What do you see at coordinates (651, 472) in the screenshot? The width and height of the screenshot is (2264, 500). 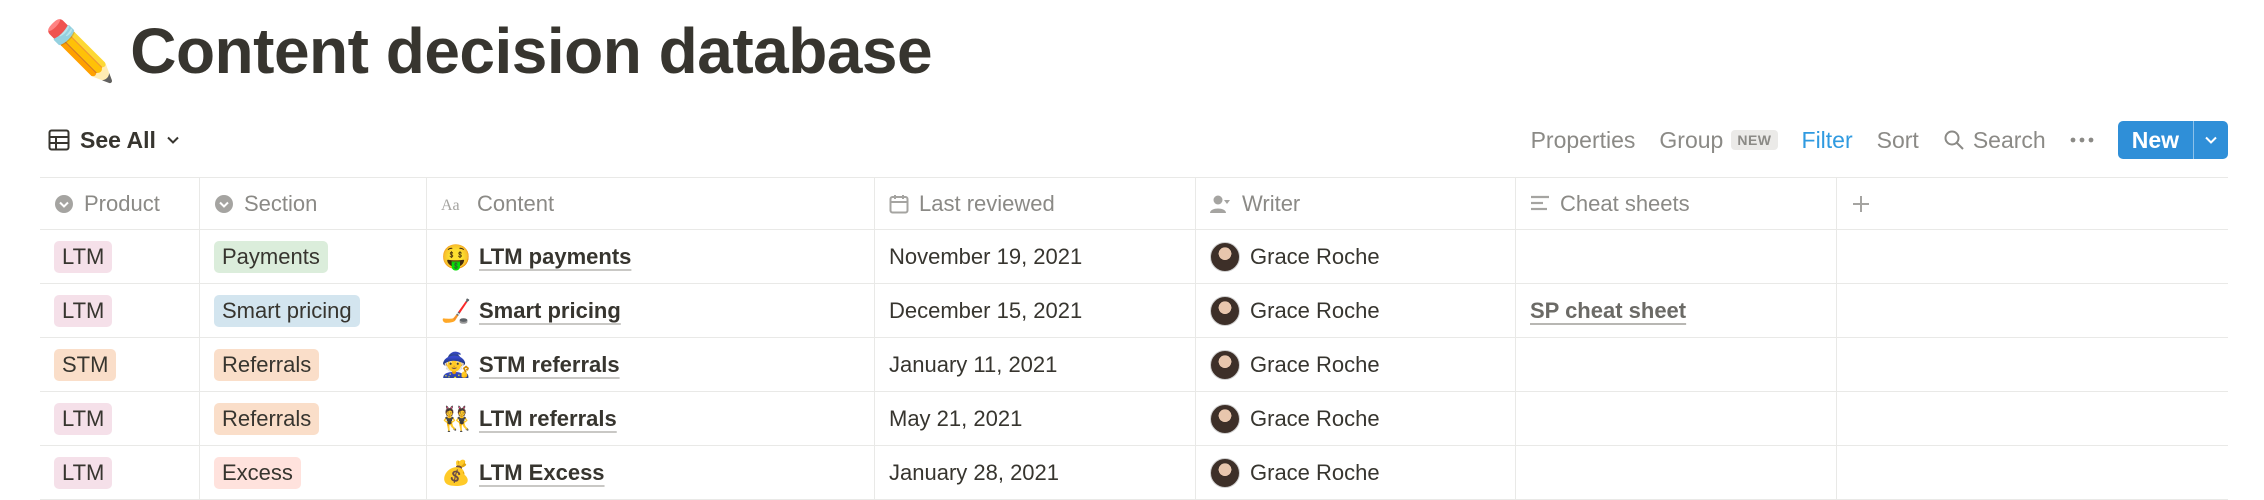 I see `content-cell: 💰 LTM Excess` at bounding box center [651, 472].